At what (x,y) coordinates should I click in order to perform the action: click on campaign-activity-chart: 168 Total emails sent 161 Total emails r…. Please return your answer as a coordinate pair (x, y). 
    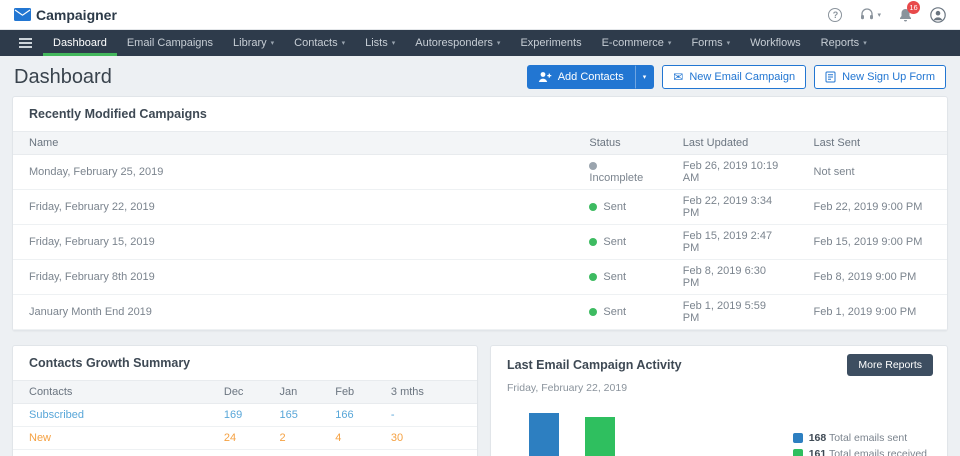
    Looking at the image, I should click on (719, 430).